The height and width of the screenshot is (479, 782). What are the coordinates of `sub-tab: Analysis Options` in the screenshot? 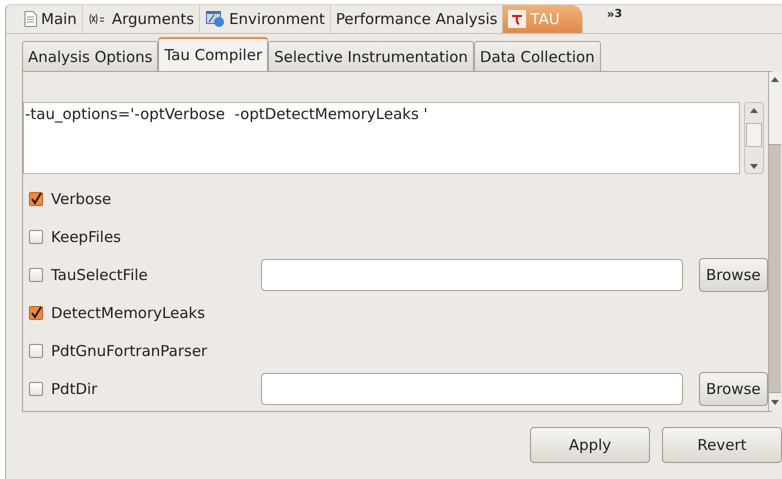 It's located at (90, 56).